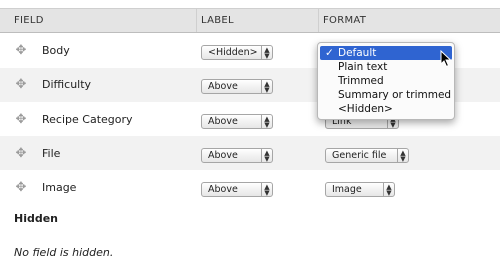  Describe the element at coordinates (361, 81) in the screenshot. I see `option-label: Trimmed` at that location.